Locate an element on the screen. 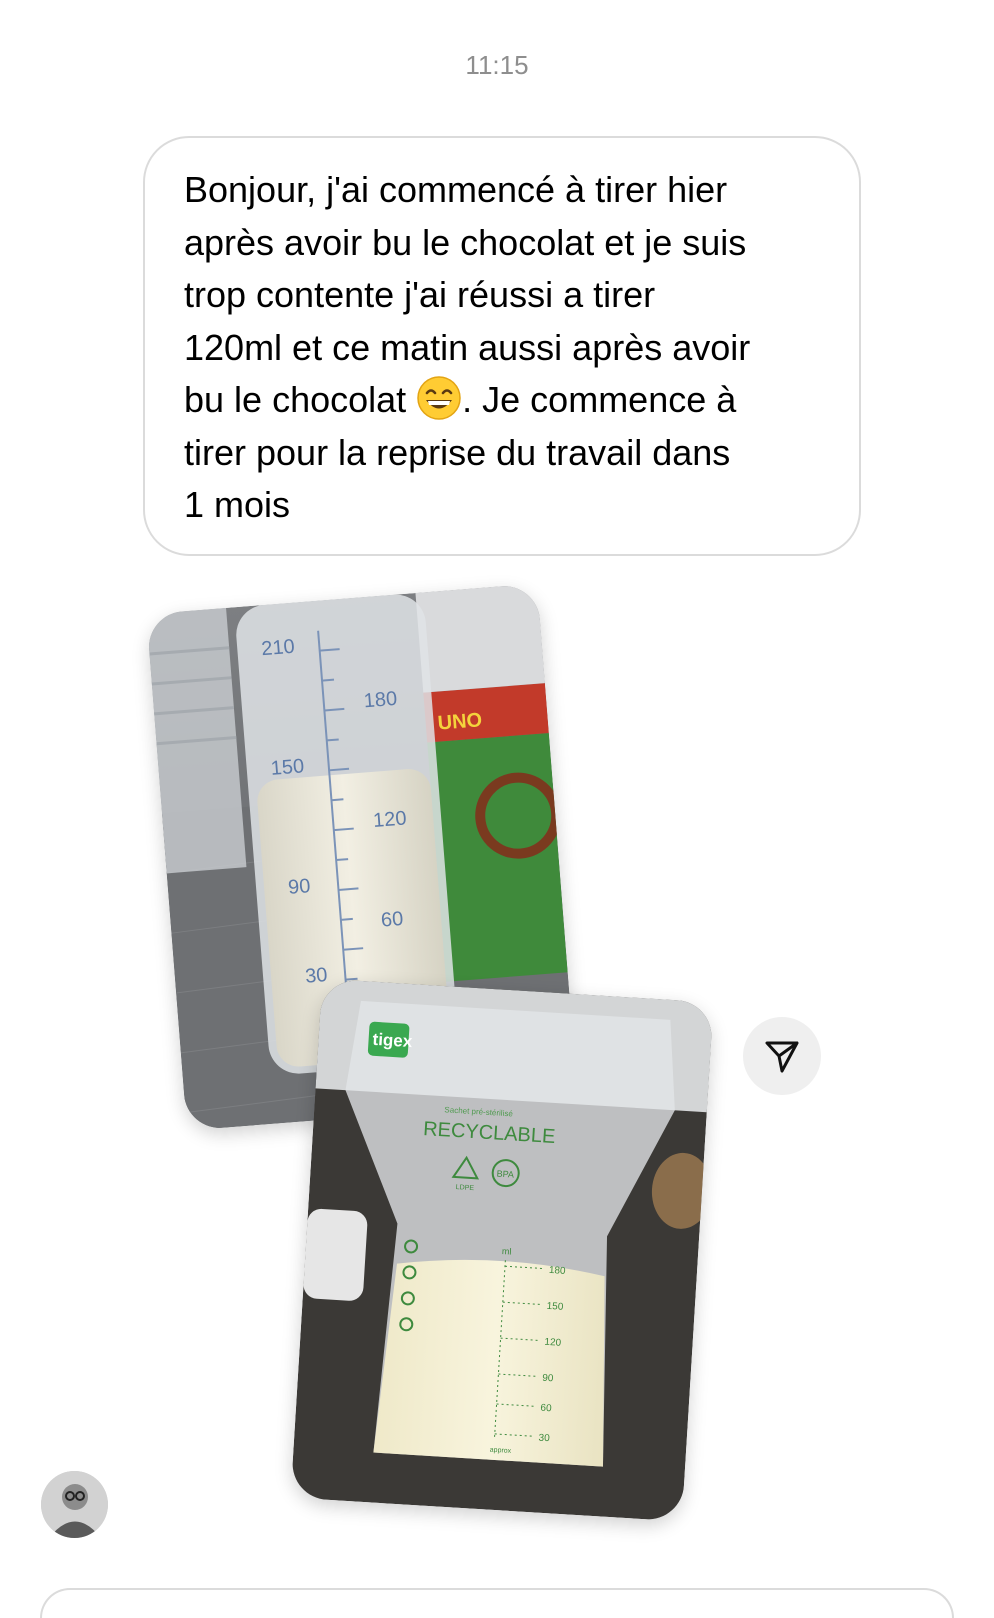  sender-avatar is located at coordinates (74, 1504).